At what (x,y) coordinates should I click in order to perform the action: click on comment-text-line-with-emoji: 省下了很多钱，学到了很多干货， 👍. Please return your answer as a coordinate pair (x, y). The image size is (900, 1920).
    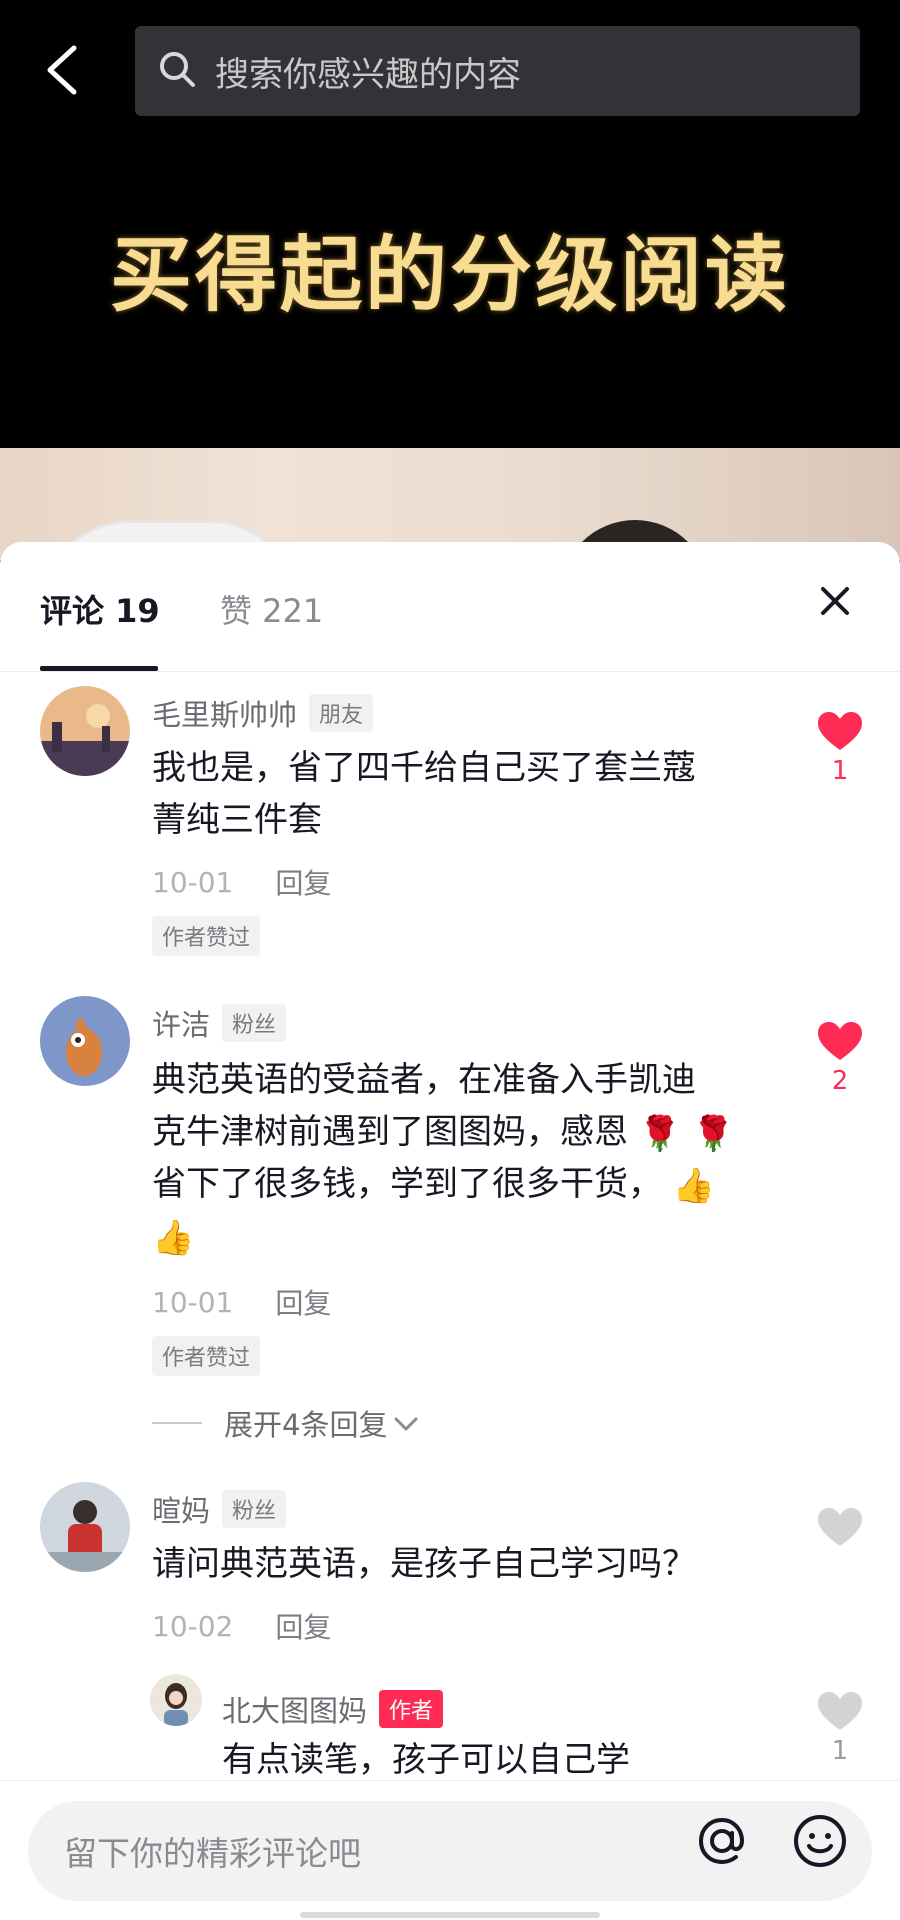
    Looking at the image, I should click on (462, 1184).